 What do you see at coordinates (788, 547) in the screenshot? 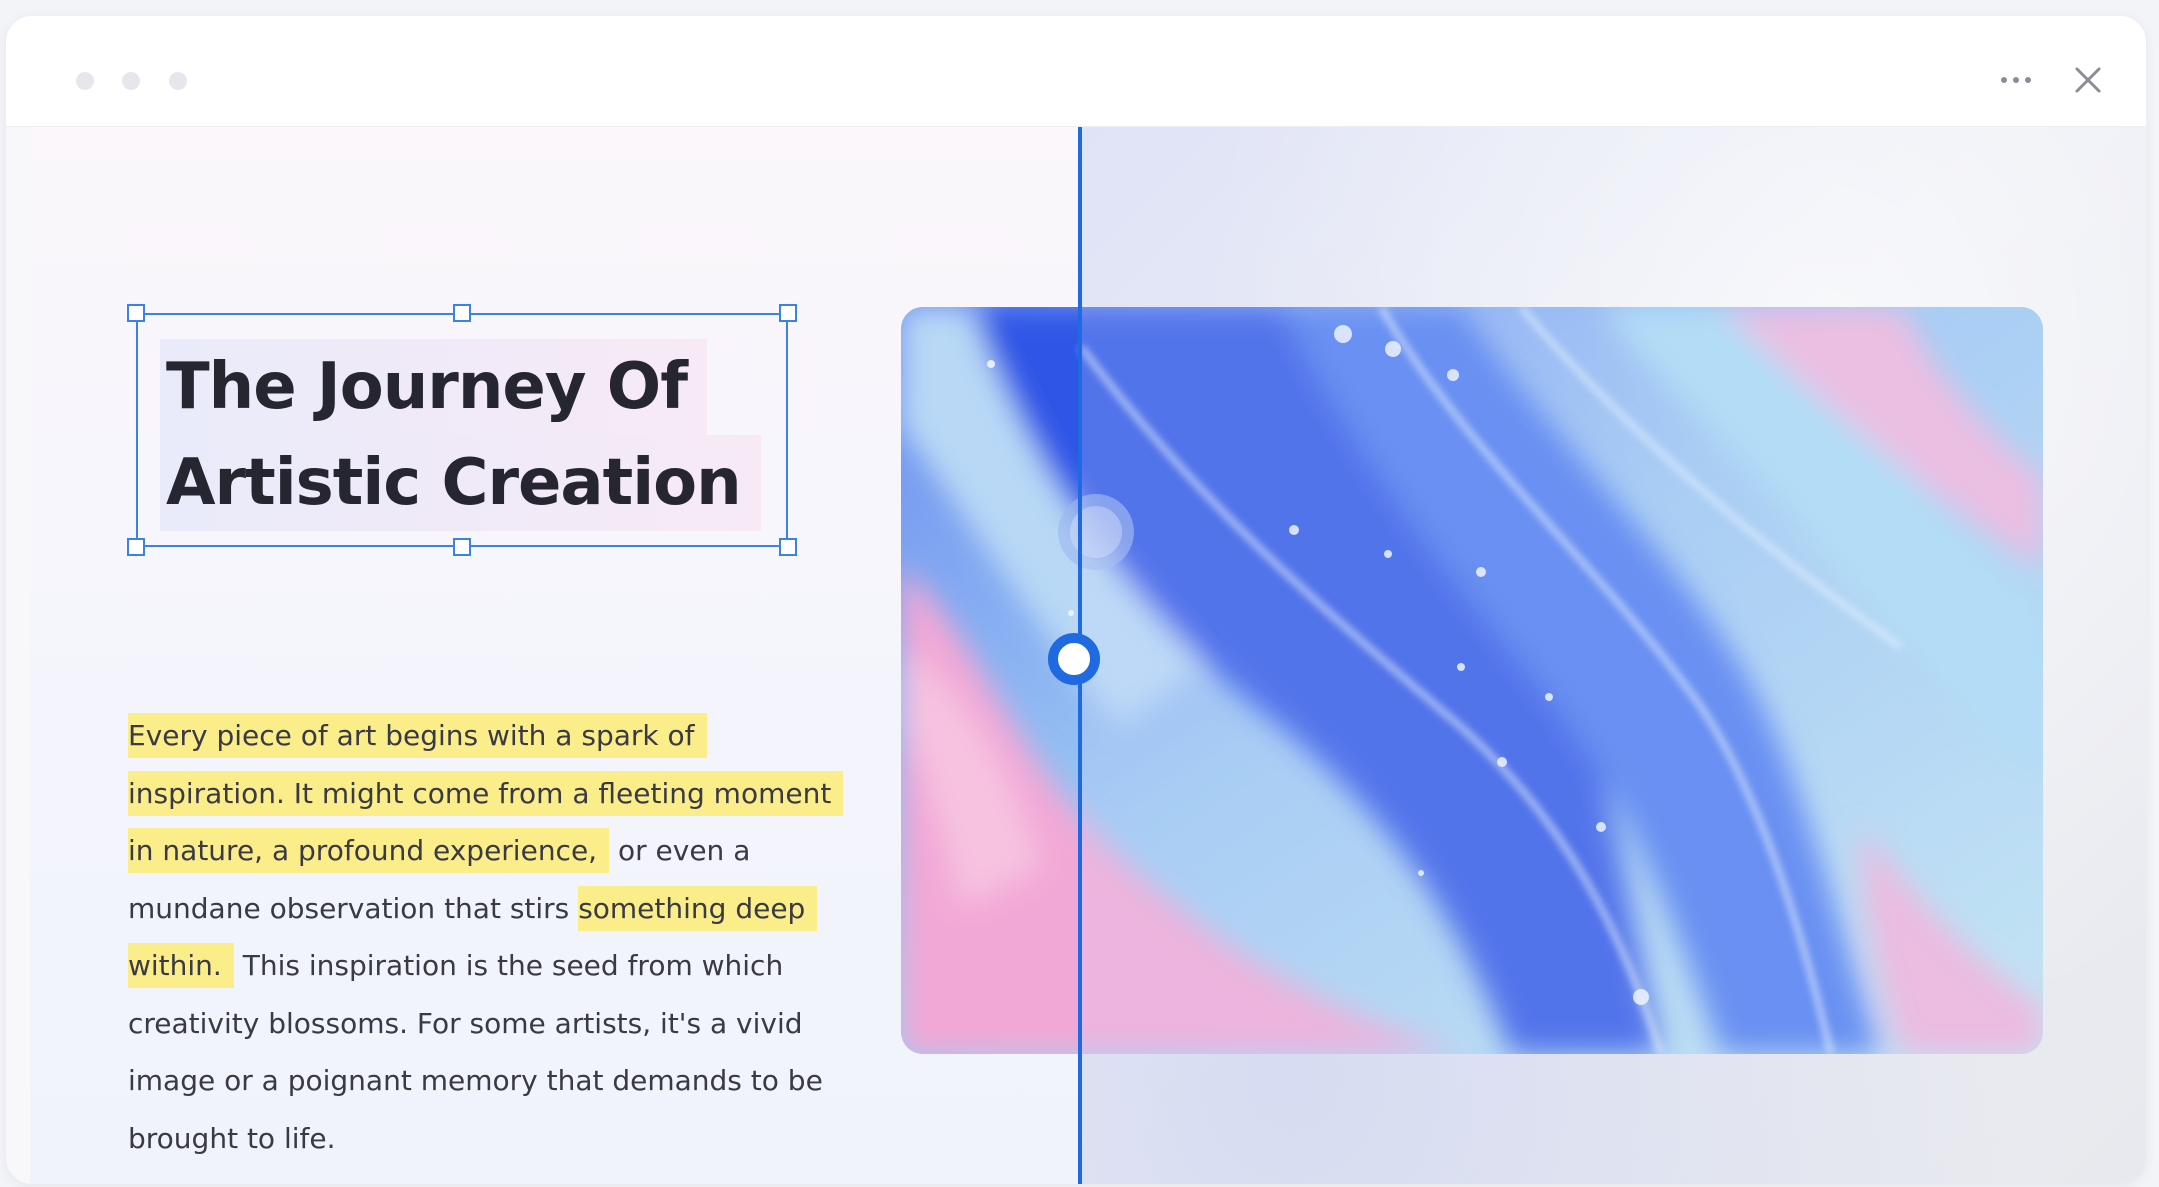
I see `resize-handle-bottom-right` at bounding box center [788, 547].